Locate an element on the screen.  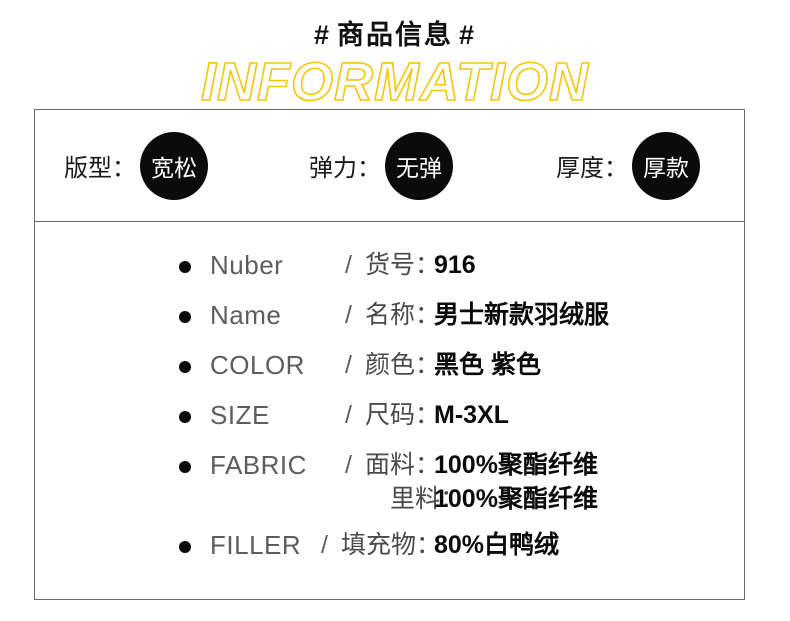
spec-value-size: M-3XL is located at coordinates (471, 415).